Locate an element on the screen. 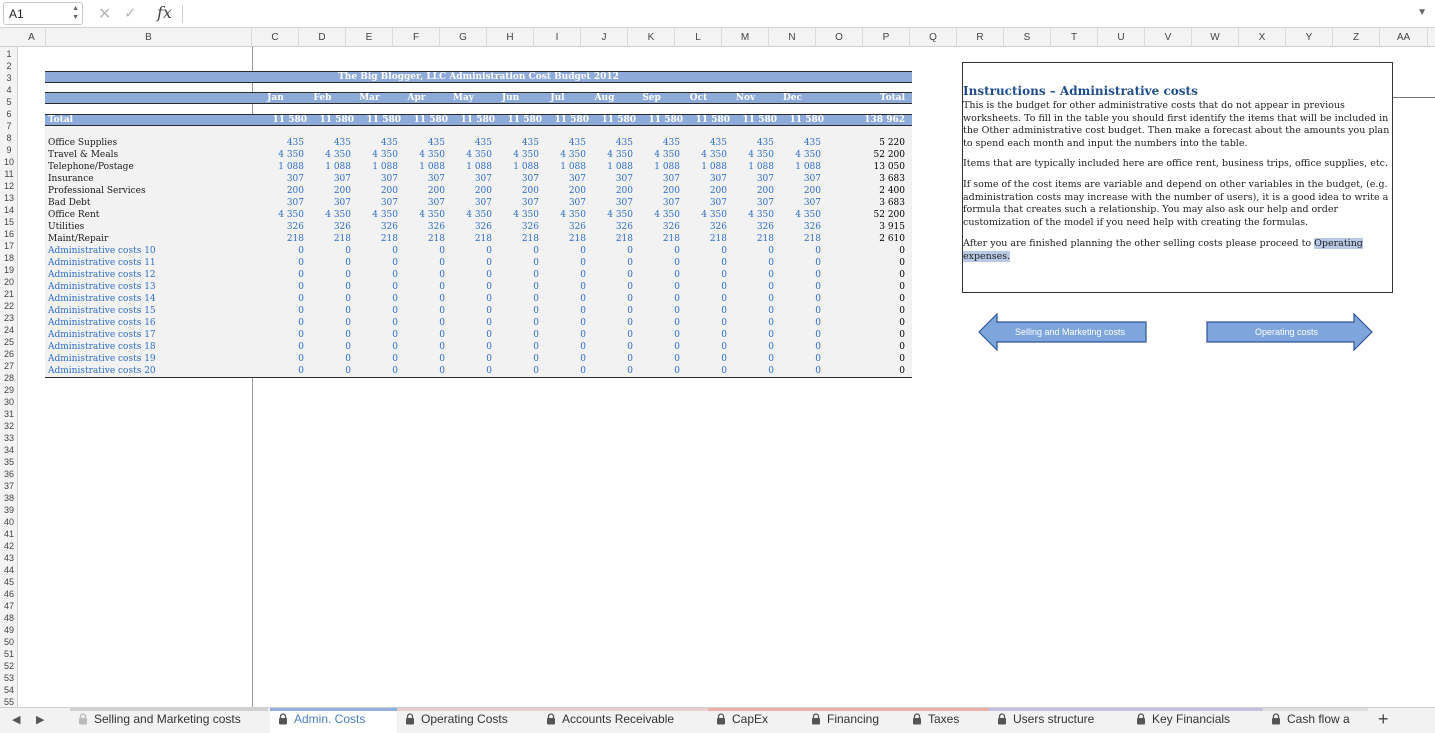 The height and width of the screenshot is (733, 1435). row-header-25: 25 is located at coordinates (9, 342).